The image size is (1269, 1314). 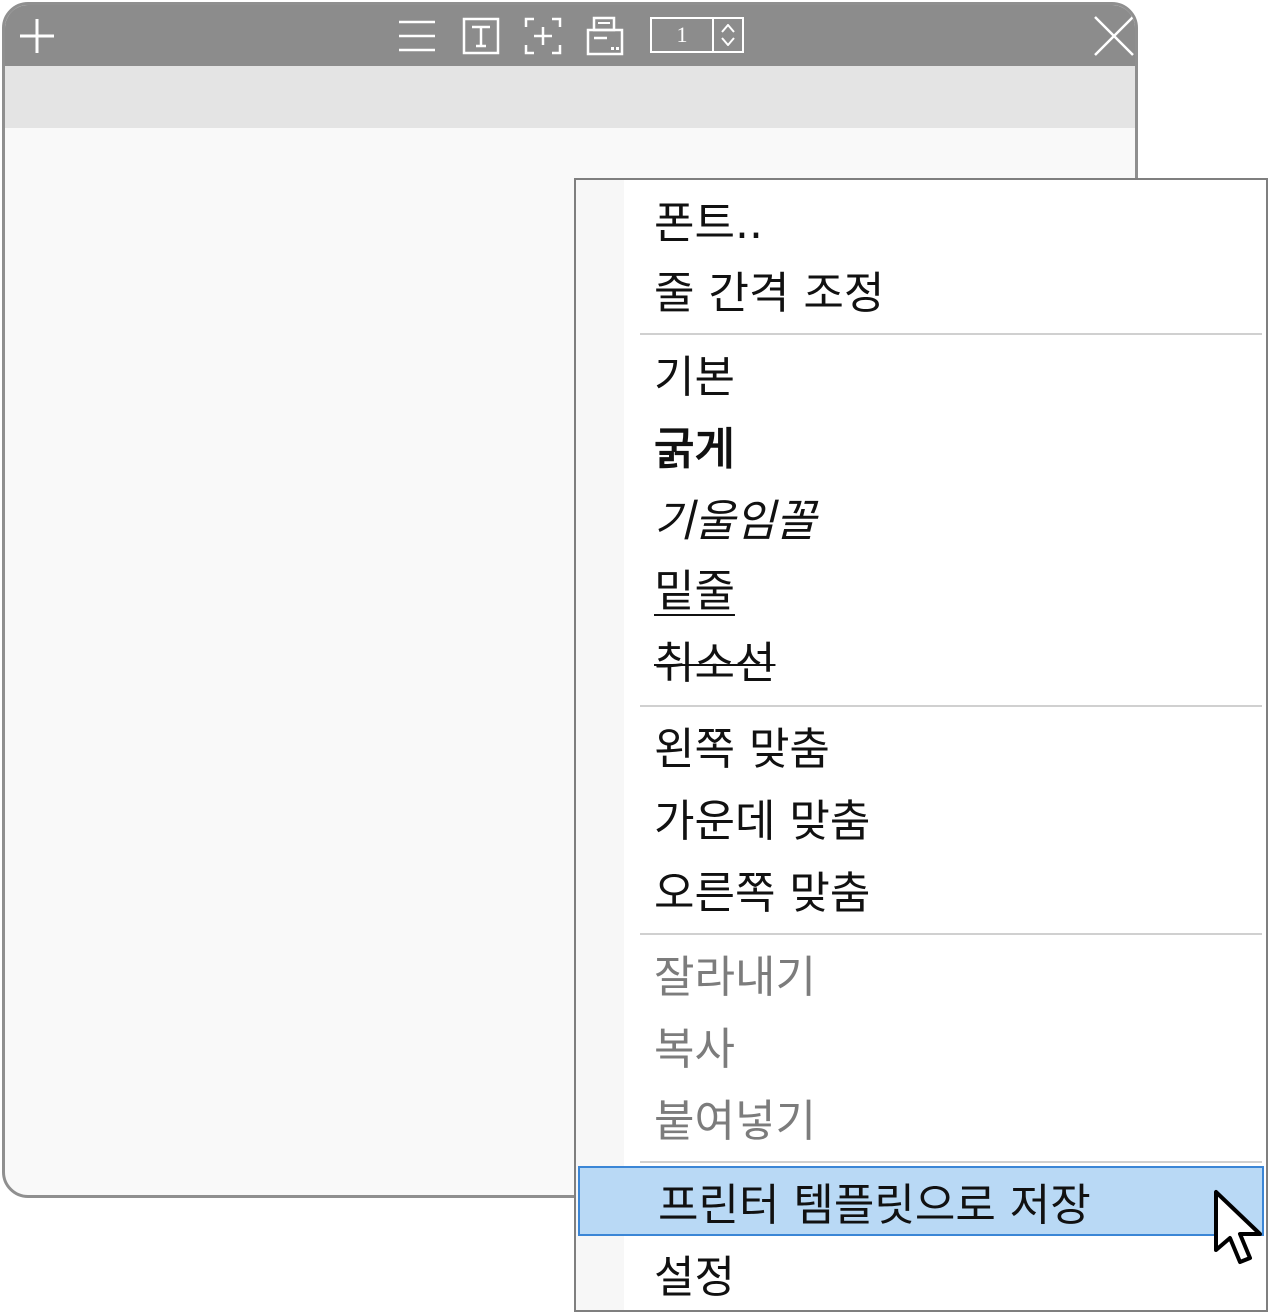 What do you see at coordinates (683, 35) in the screenshot?
I see `page-number-value: 1` at bounding box center [683, 35].